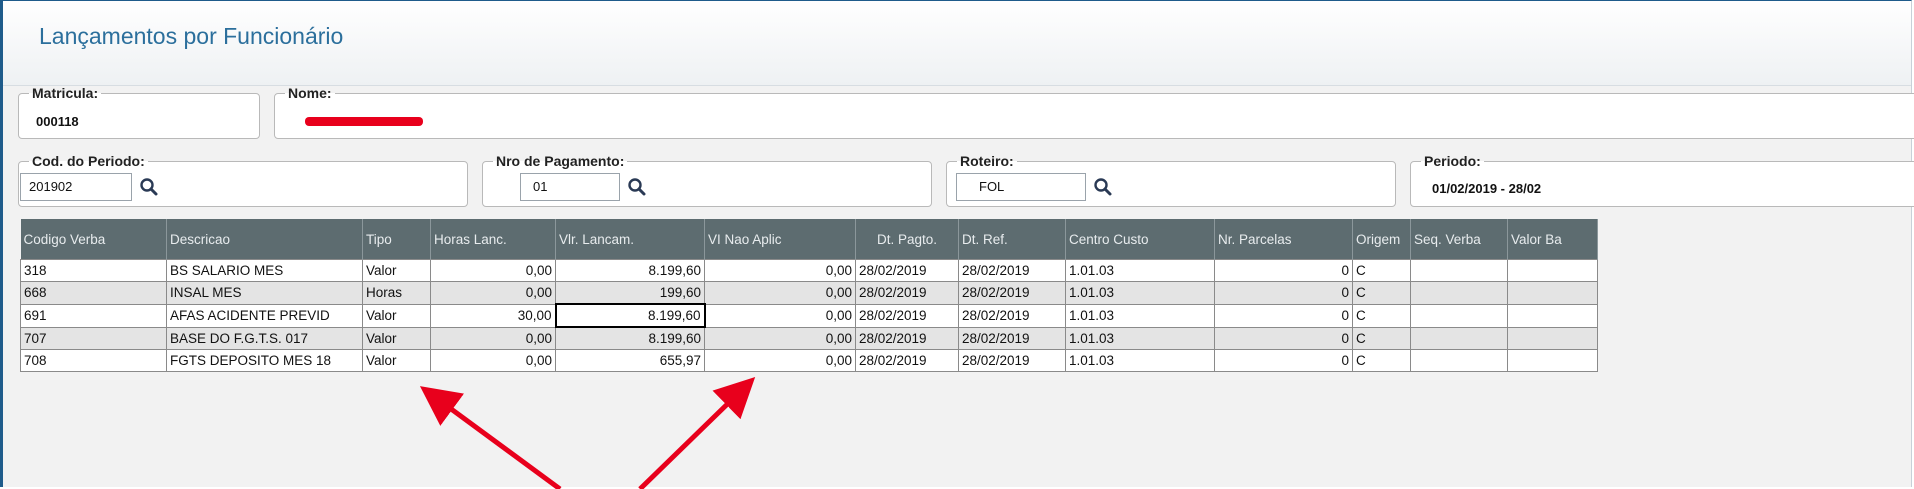  What do you see at coordinates (697, 433) in the screenshot?
I see `arrow-to-valor` at bounding box center [697, 433].